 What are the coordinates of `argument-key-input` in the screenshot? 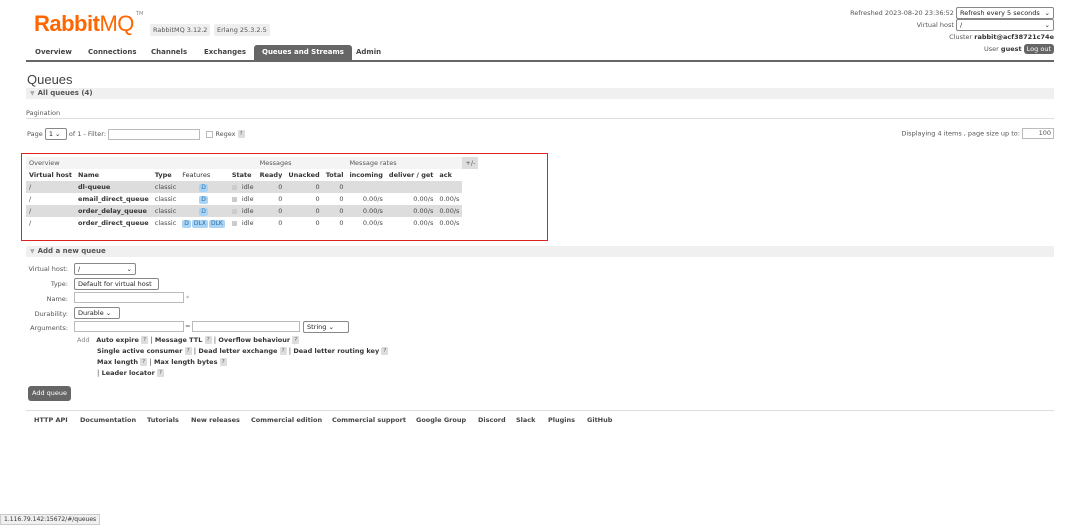 It's located at (129, 326).